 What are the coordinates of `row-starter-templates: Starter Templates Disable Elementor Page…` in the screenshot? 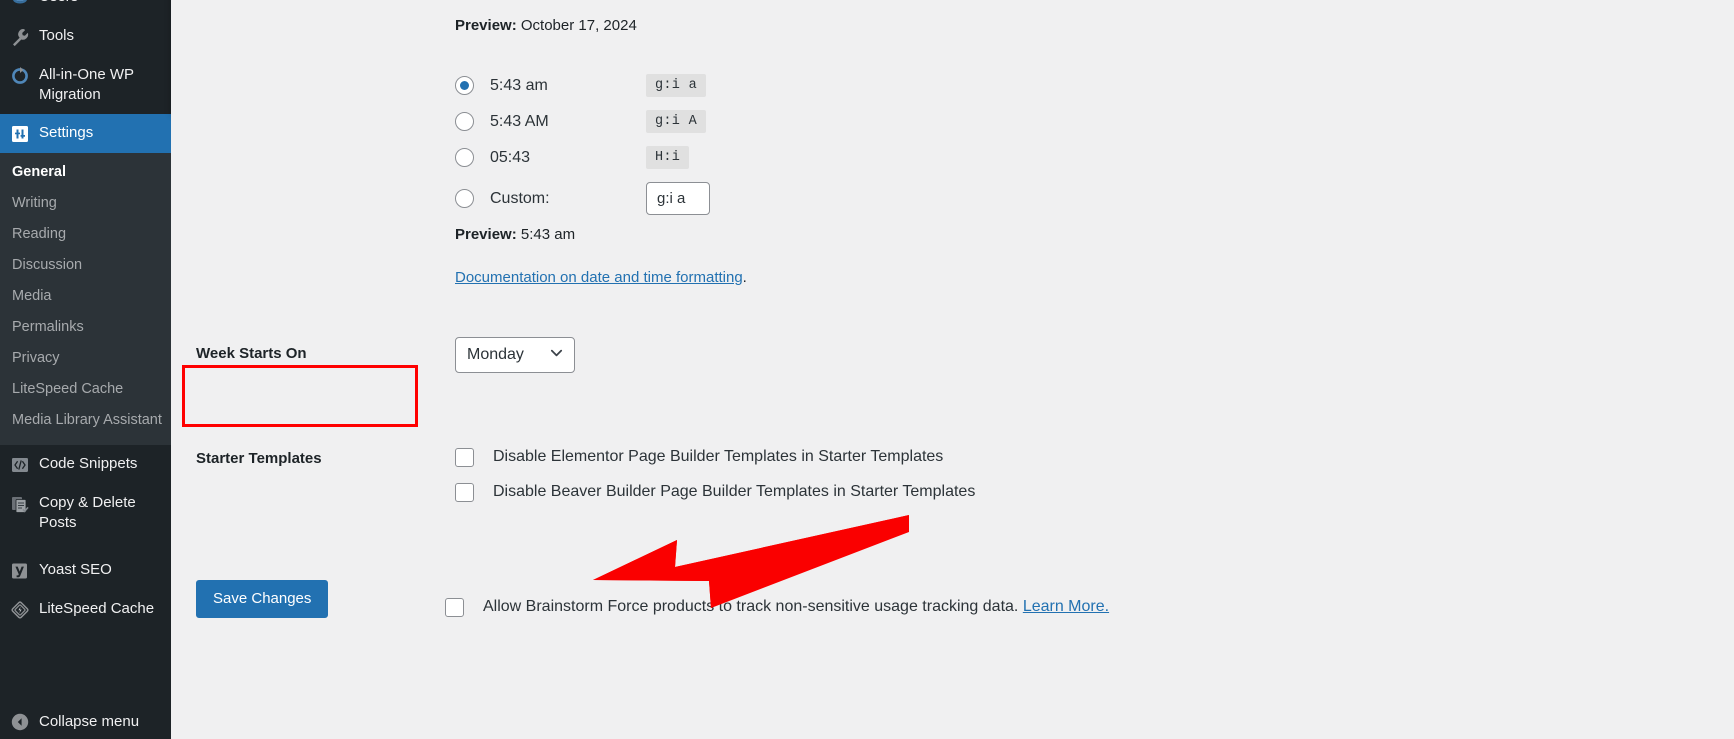 It's located at (721, 481).